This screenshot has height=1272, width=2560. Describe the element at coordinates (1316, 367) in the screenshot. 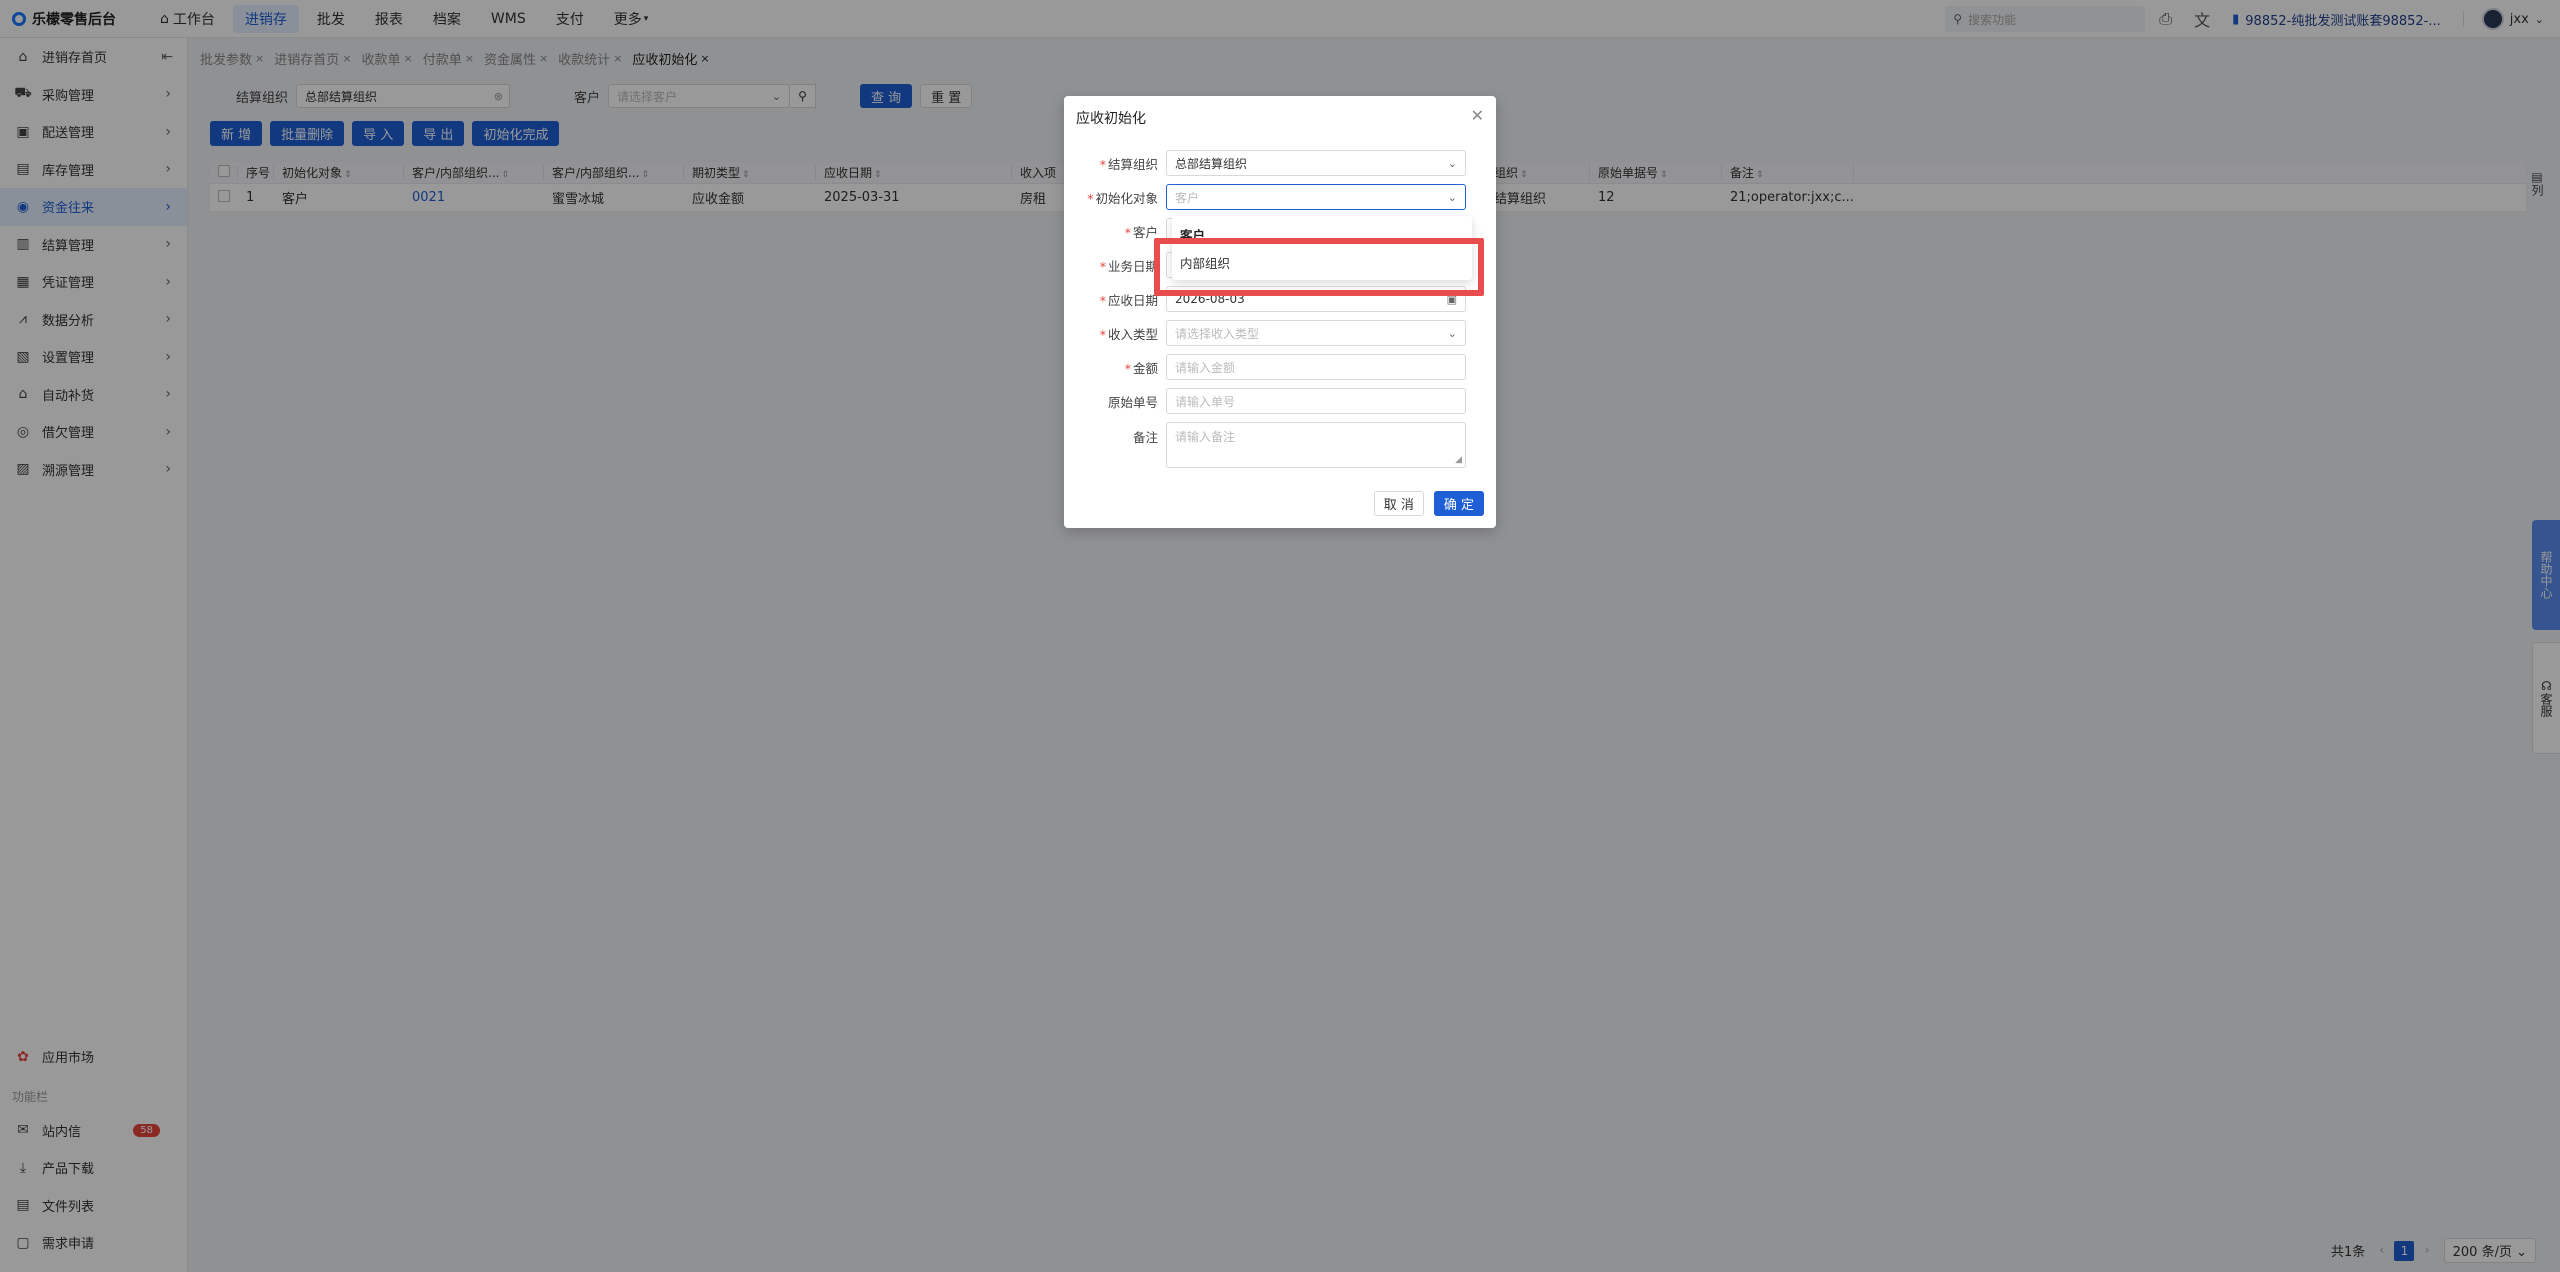

I see `amount-input: 请输入金额` at that location.